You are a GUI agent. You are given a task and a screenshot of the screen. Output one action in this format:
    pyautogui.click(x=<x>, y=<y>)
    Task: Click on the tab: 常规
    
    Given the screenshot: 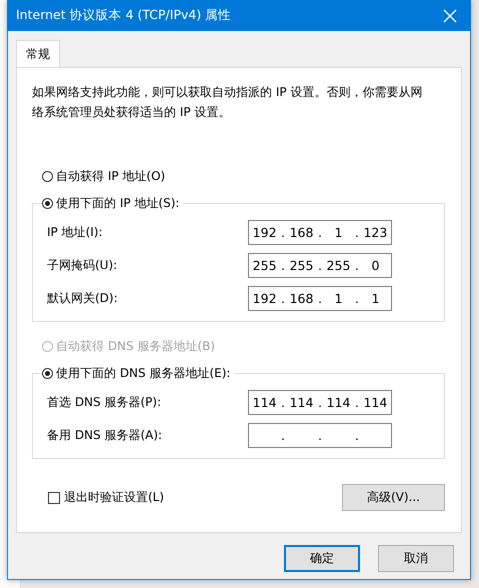 What is the action you would take?
    pyautogui.click(x=38, y=53)
    